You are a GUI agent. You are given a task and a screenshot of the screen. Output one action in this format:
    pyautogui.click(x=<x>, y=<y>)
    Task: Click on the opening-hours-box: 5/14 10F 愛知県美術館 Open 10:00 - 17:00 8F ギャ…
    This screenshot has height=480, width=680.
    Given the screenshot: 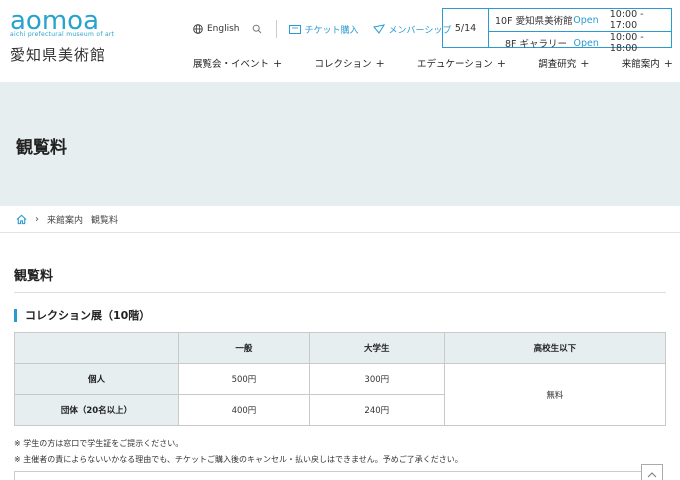 What is the action you would take?
    pyautogui.click(x=557, y=31)
    